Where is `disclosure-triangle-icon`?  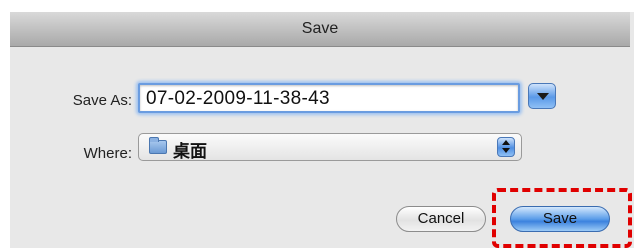
disclosure-triangle-icon is located at coordinates (543, 96).